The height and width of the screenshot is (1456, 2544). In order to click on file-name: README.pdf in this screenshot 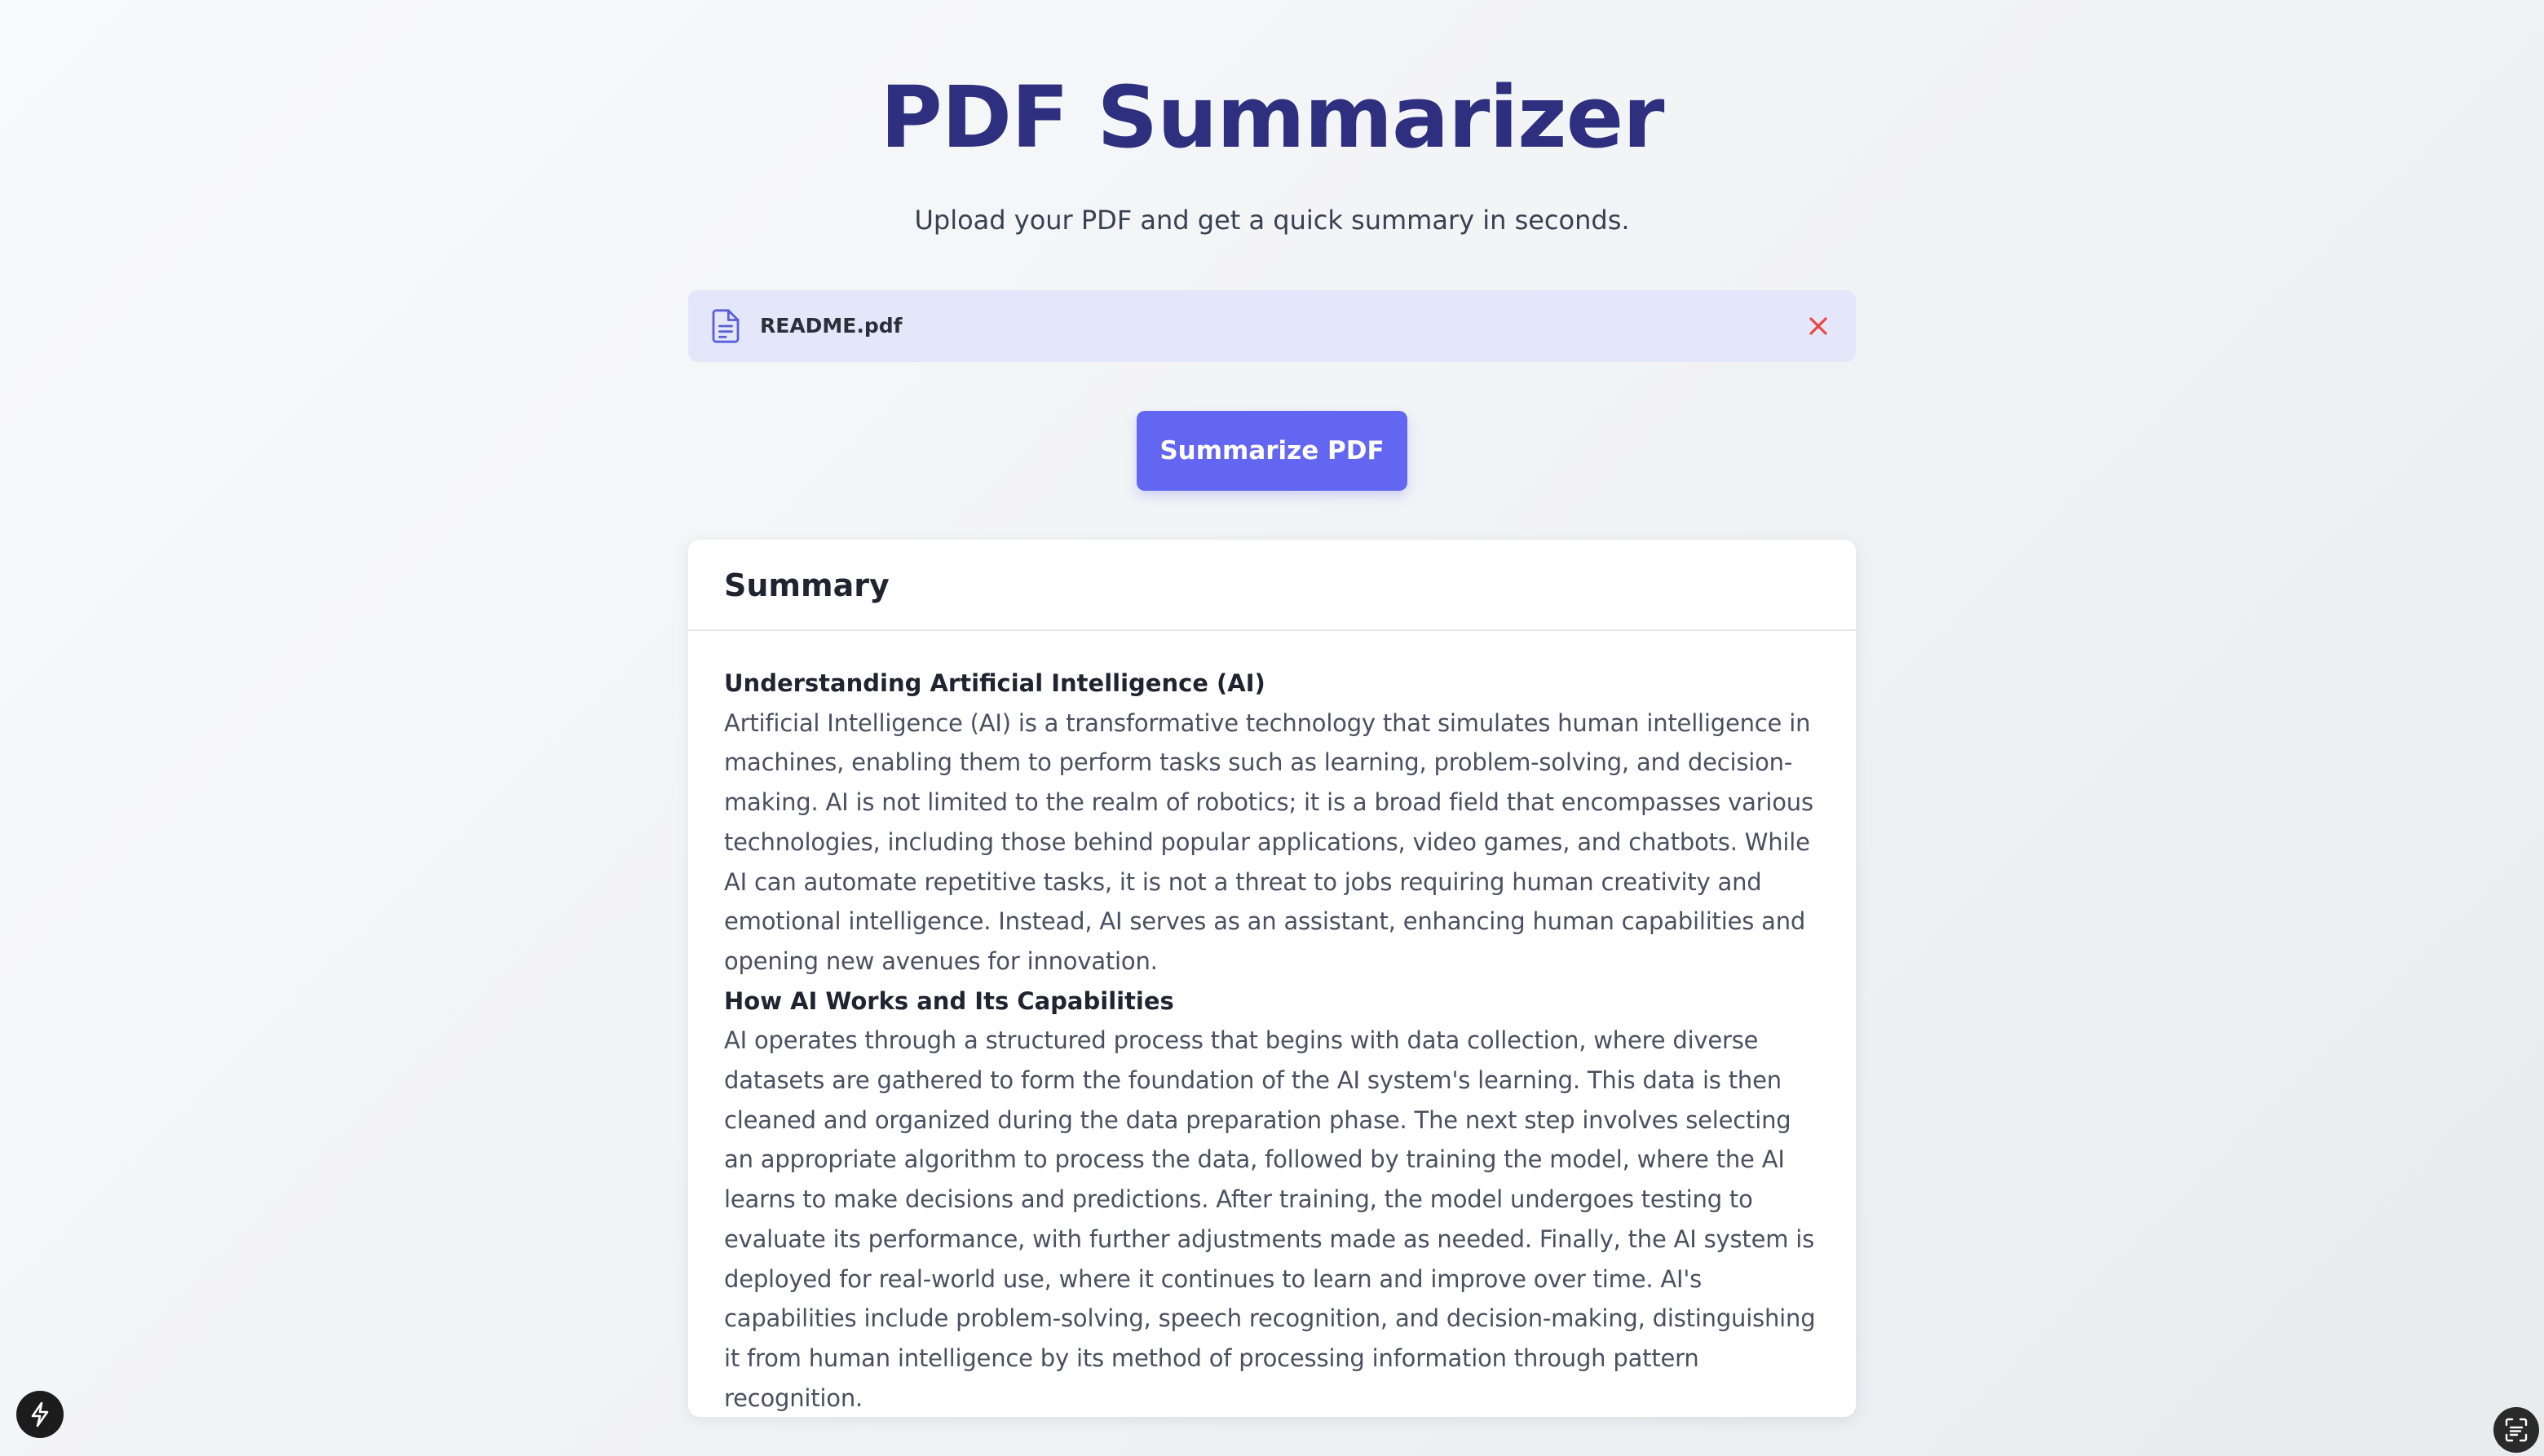, I will do `click(831, 326)`.